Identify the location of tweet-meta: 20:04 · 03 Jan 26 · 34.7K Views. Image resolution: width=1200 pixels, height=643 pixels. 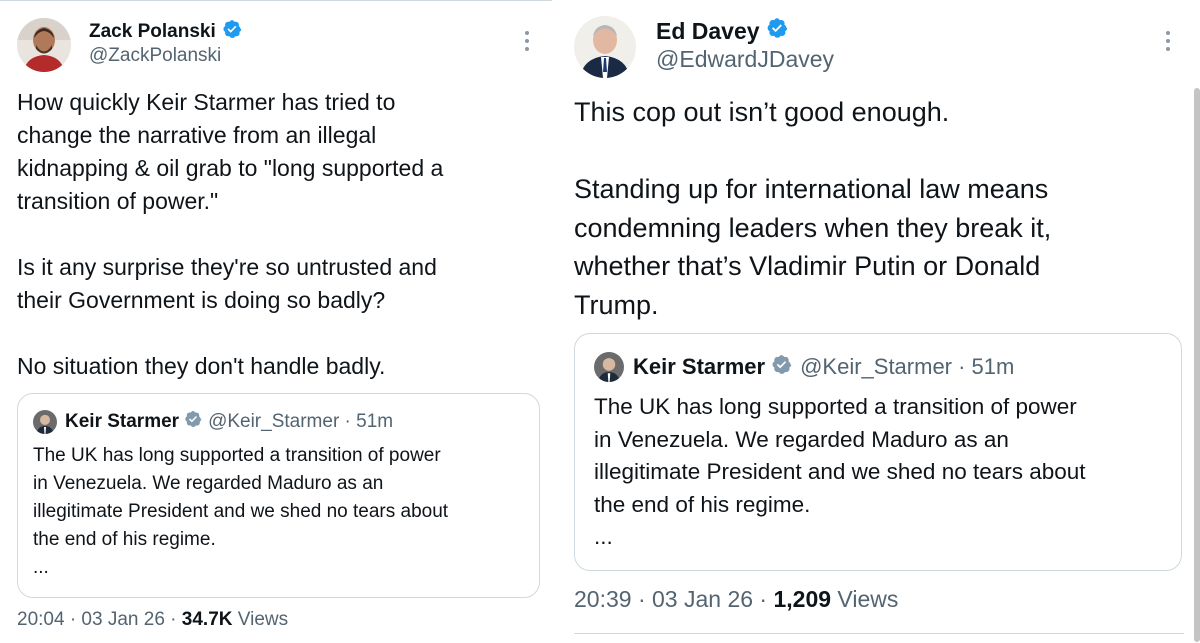
(152, 620).